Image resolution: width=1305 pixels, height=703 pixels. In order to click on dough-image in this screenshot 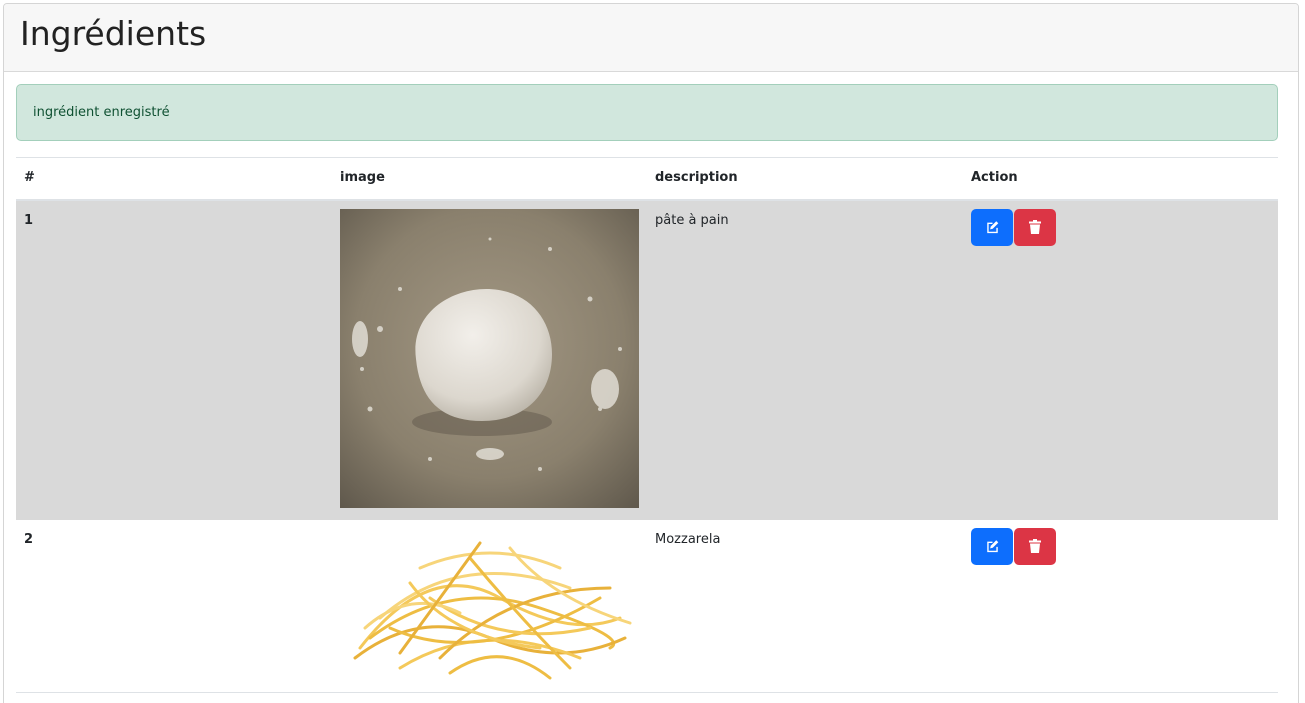, I will do `click(489, 358)`.